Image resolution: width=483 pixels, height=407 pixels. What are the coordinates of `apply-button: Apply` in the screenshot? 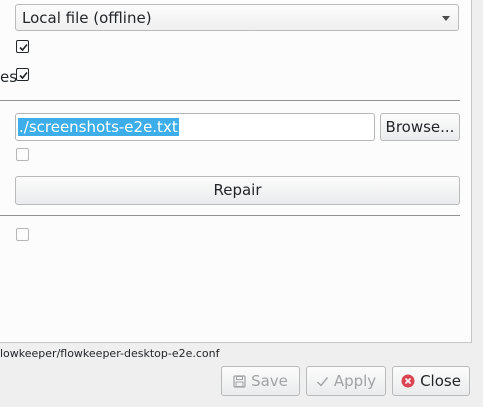 It's located at (346, 381).